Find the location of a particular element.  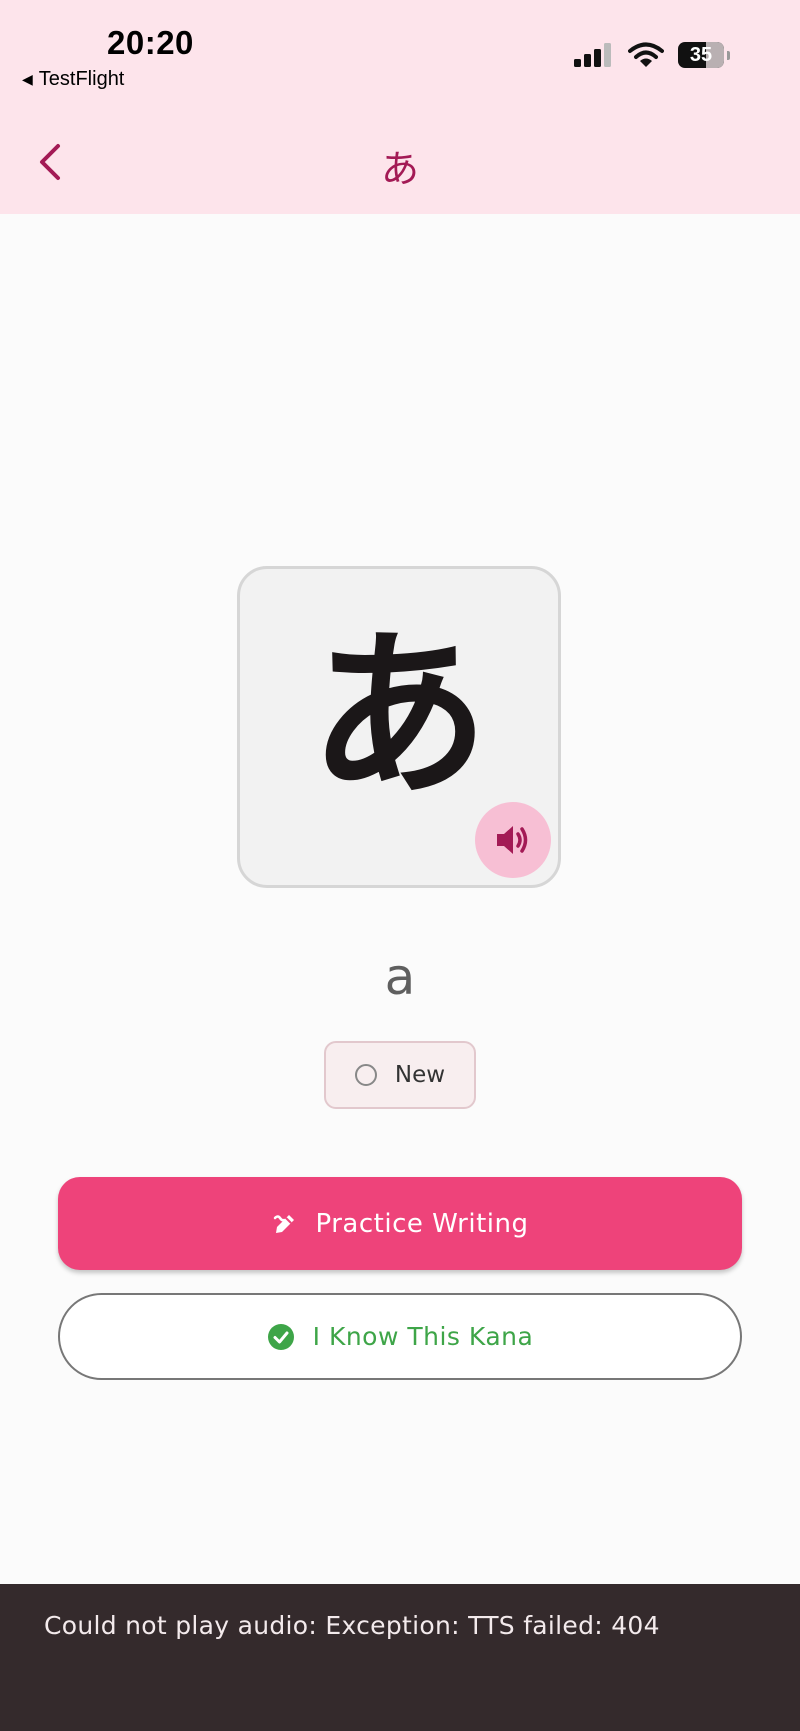

back-to-app-link: ◀ TestFlight is located at coordinates (73, 79).